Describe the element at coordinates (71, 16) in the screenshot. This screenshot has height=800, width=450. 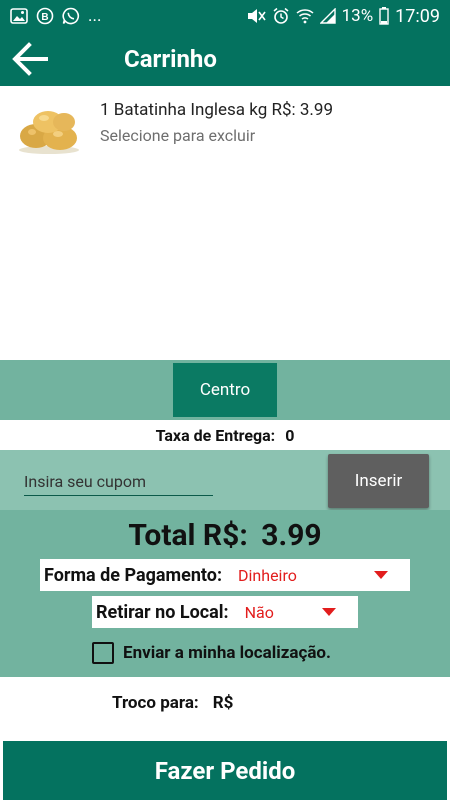
I see `whatsapp-icon` at that location.